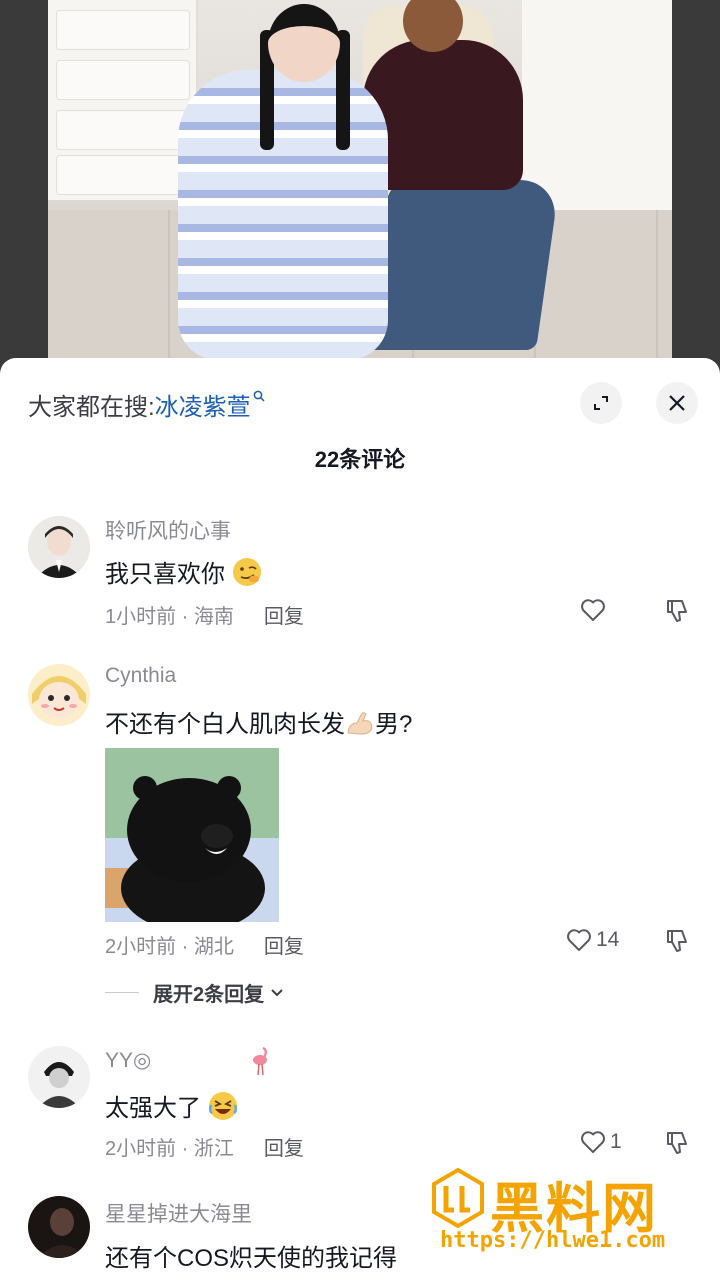 This screenshot has width=720, height=1280. What do you see at coordinates (563, 1212) in the screenshot?
I see `watermark: 黑料网 https://hlwe1.com` at bounding box center [563, 1212].